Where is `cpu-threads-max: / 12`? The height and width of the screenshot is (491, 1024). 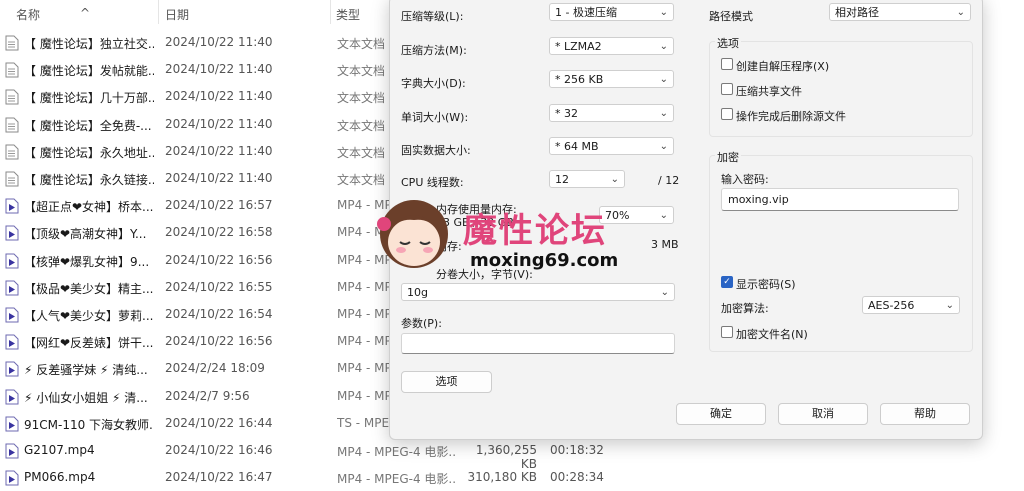
cpu-threads-max: / 12 is located at coordinates (669, 180).